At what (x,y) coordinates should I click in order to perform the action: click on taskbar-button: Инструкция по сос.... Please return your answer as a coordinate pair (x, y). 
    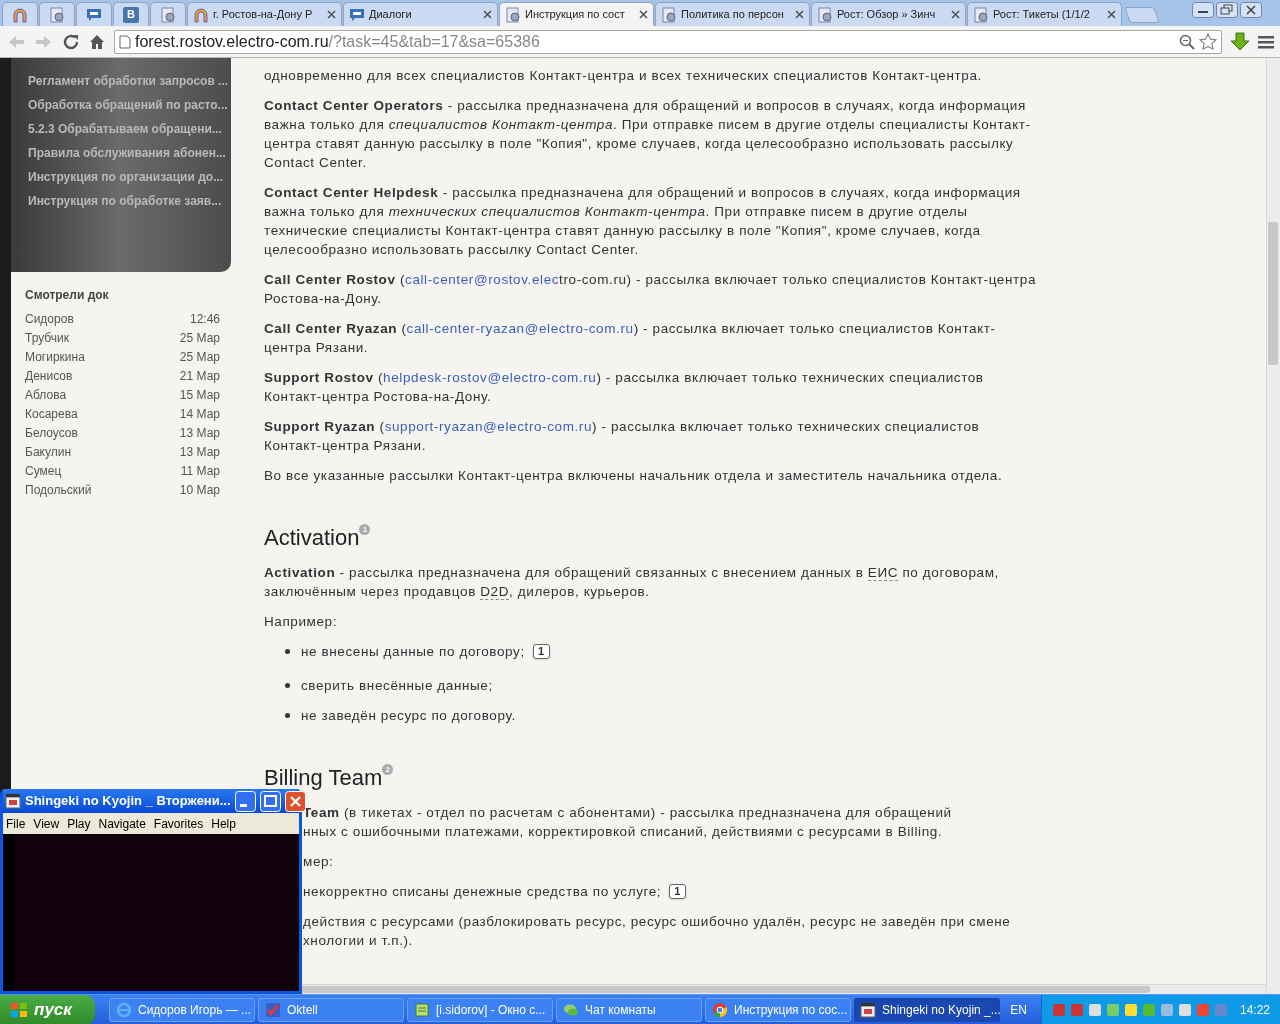
    Looking at the image, I should click on (778, 1009).